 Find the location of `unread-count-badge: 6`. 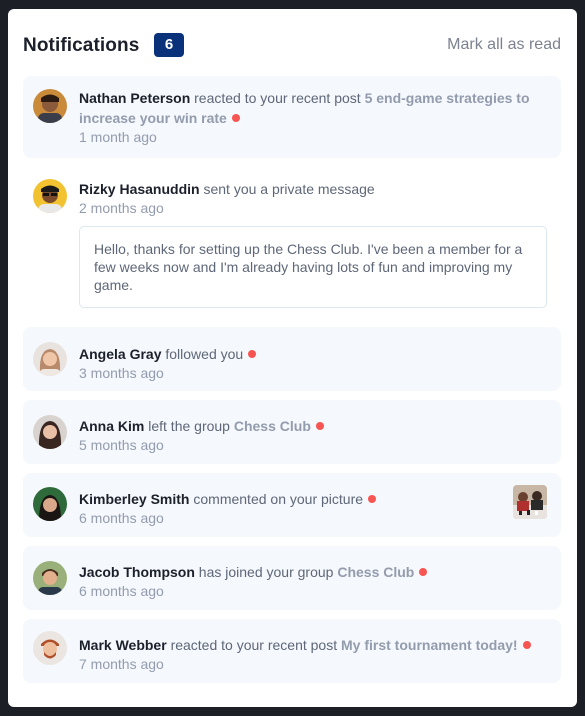

unread-count-badge: 6 is located at coordinates (169, 45).